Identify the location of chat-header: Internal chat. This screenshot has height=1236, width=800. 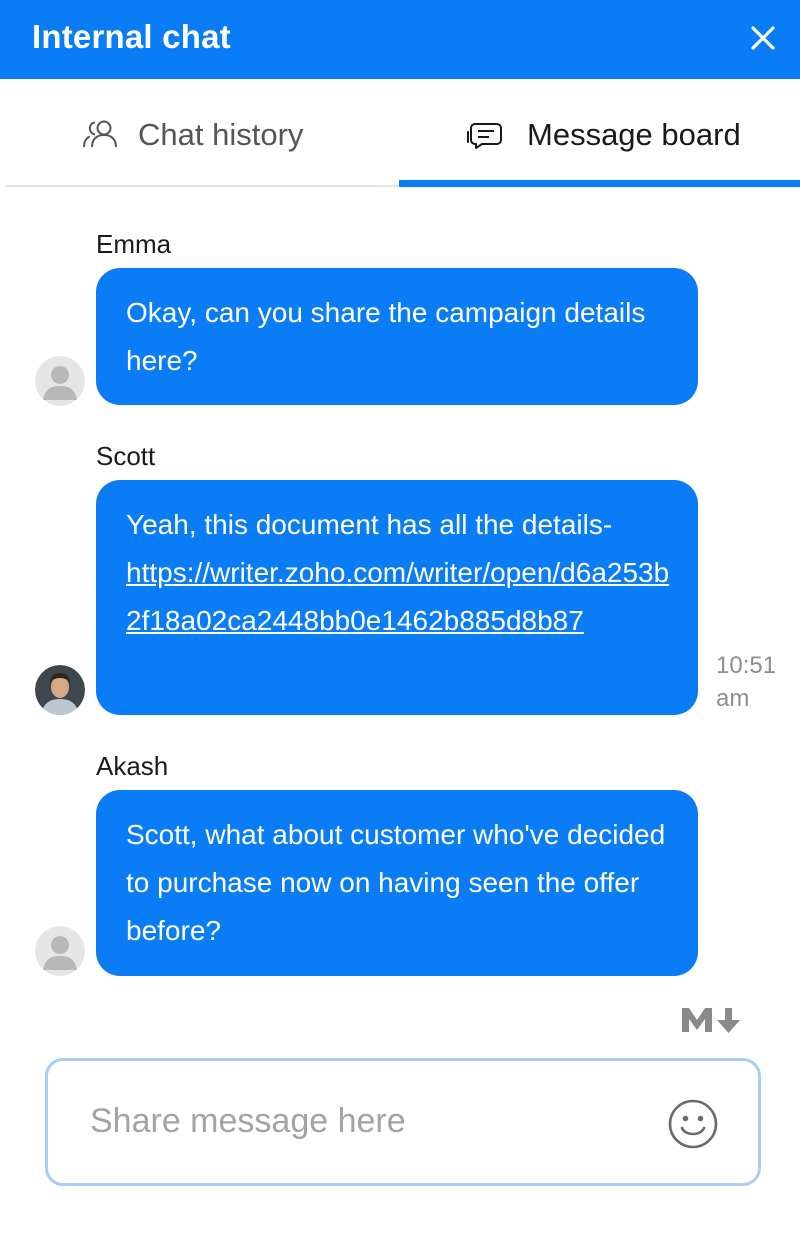
(400, 39).